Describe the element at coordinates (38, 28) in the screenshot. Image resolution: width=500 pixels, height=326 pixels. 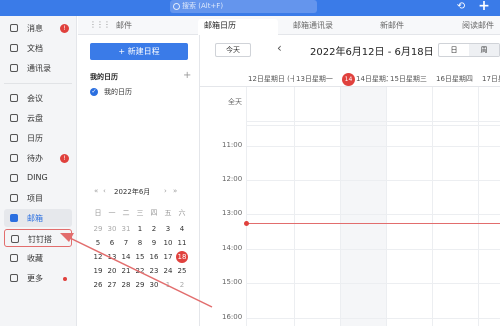
I see `sidebar-item-messages: 消息 !` at that location.